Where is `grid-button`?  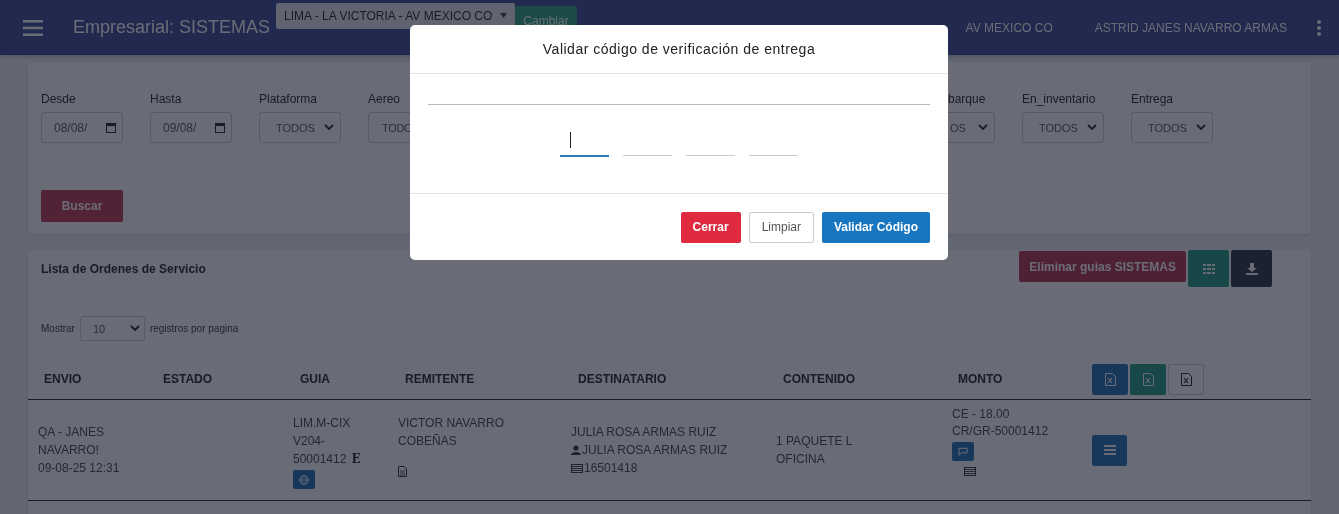 grid-button is located at coordinates (1208, 268).